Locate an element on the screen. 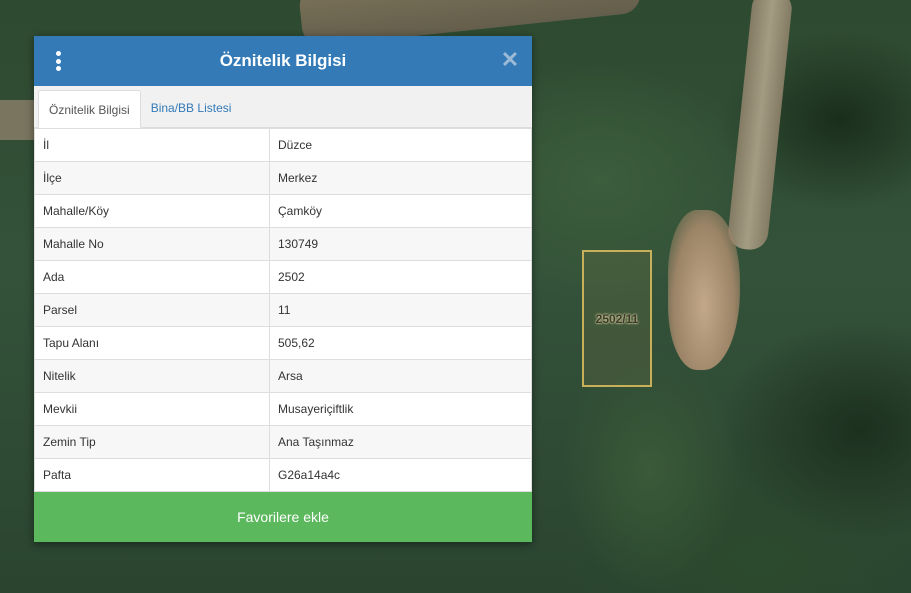 Image resolution: width=911 pixels, height=593 pixels. parcel-label: 2502/11 is located at coordinates (617, 319).